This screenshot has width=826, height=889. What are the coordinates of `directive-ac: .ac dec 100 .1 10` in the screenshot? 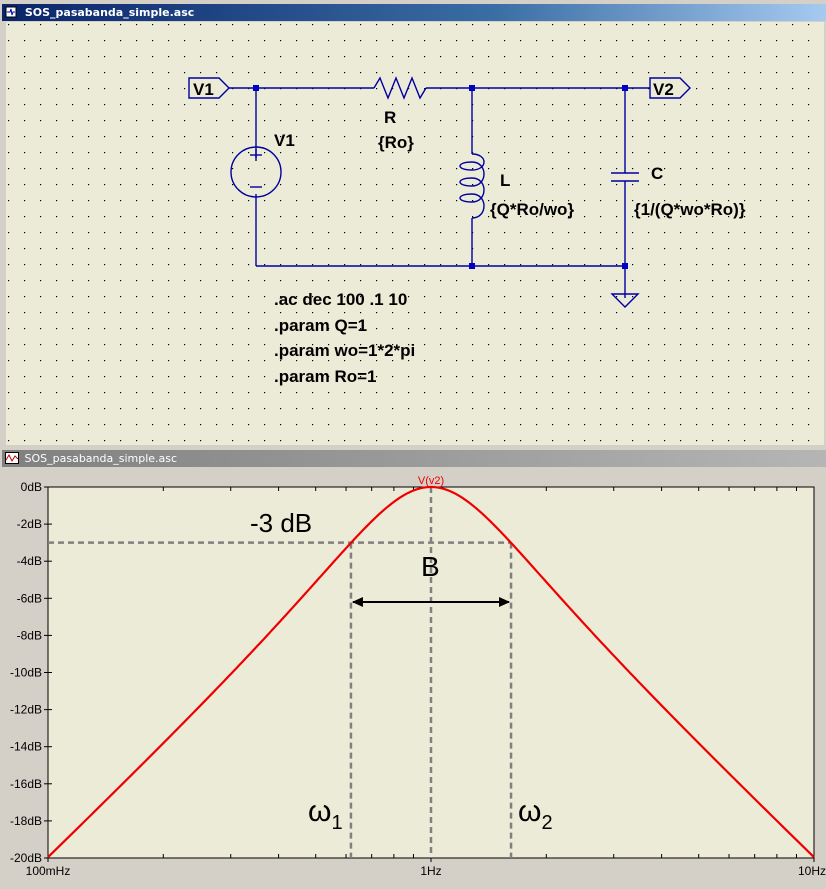 It's located at (340, 299).